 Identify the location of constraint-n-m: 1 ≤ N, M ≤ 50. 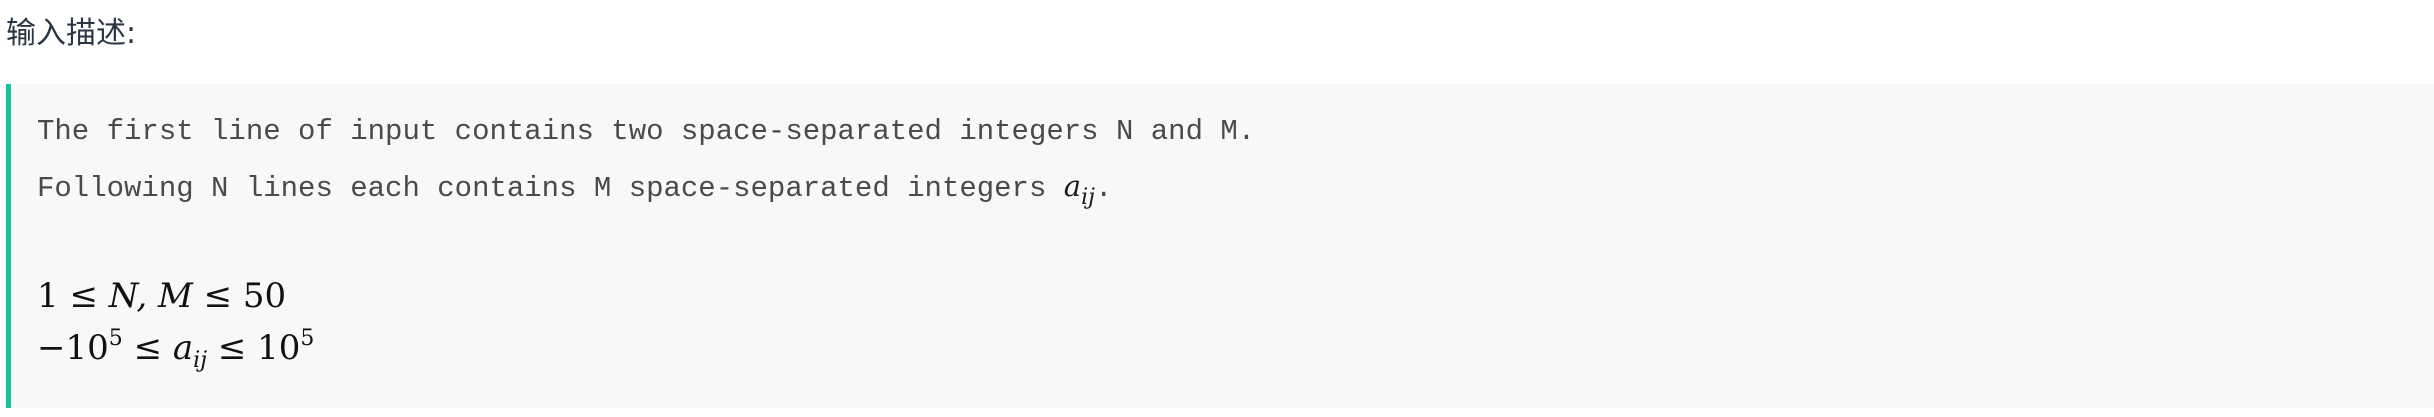
(161, 296).